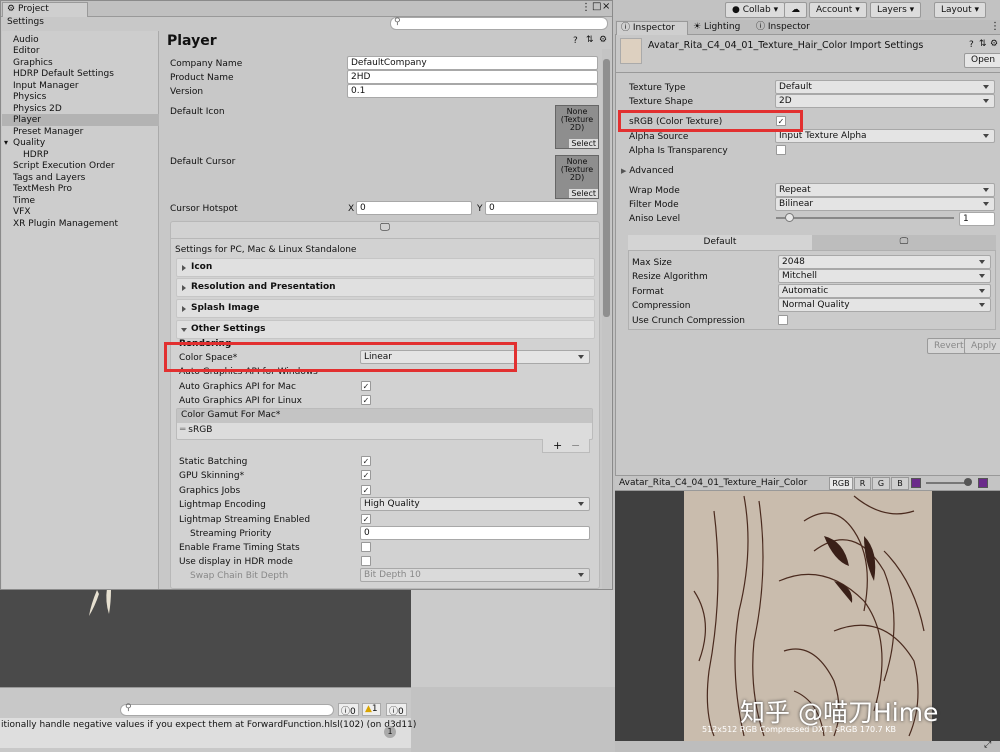 This screenshot has width=1000, height=752. I want to click on collab-button: ● Collab ▾, so click(755, 10).